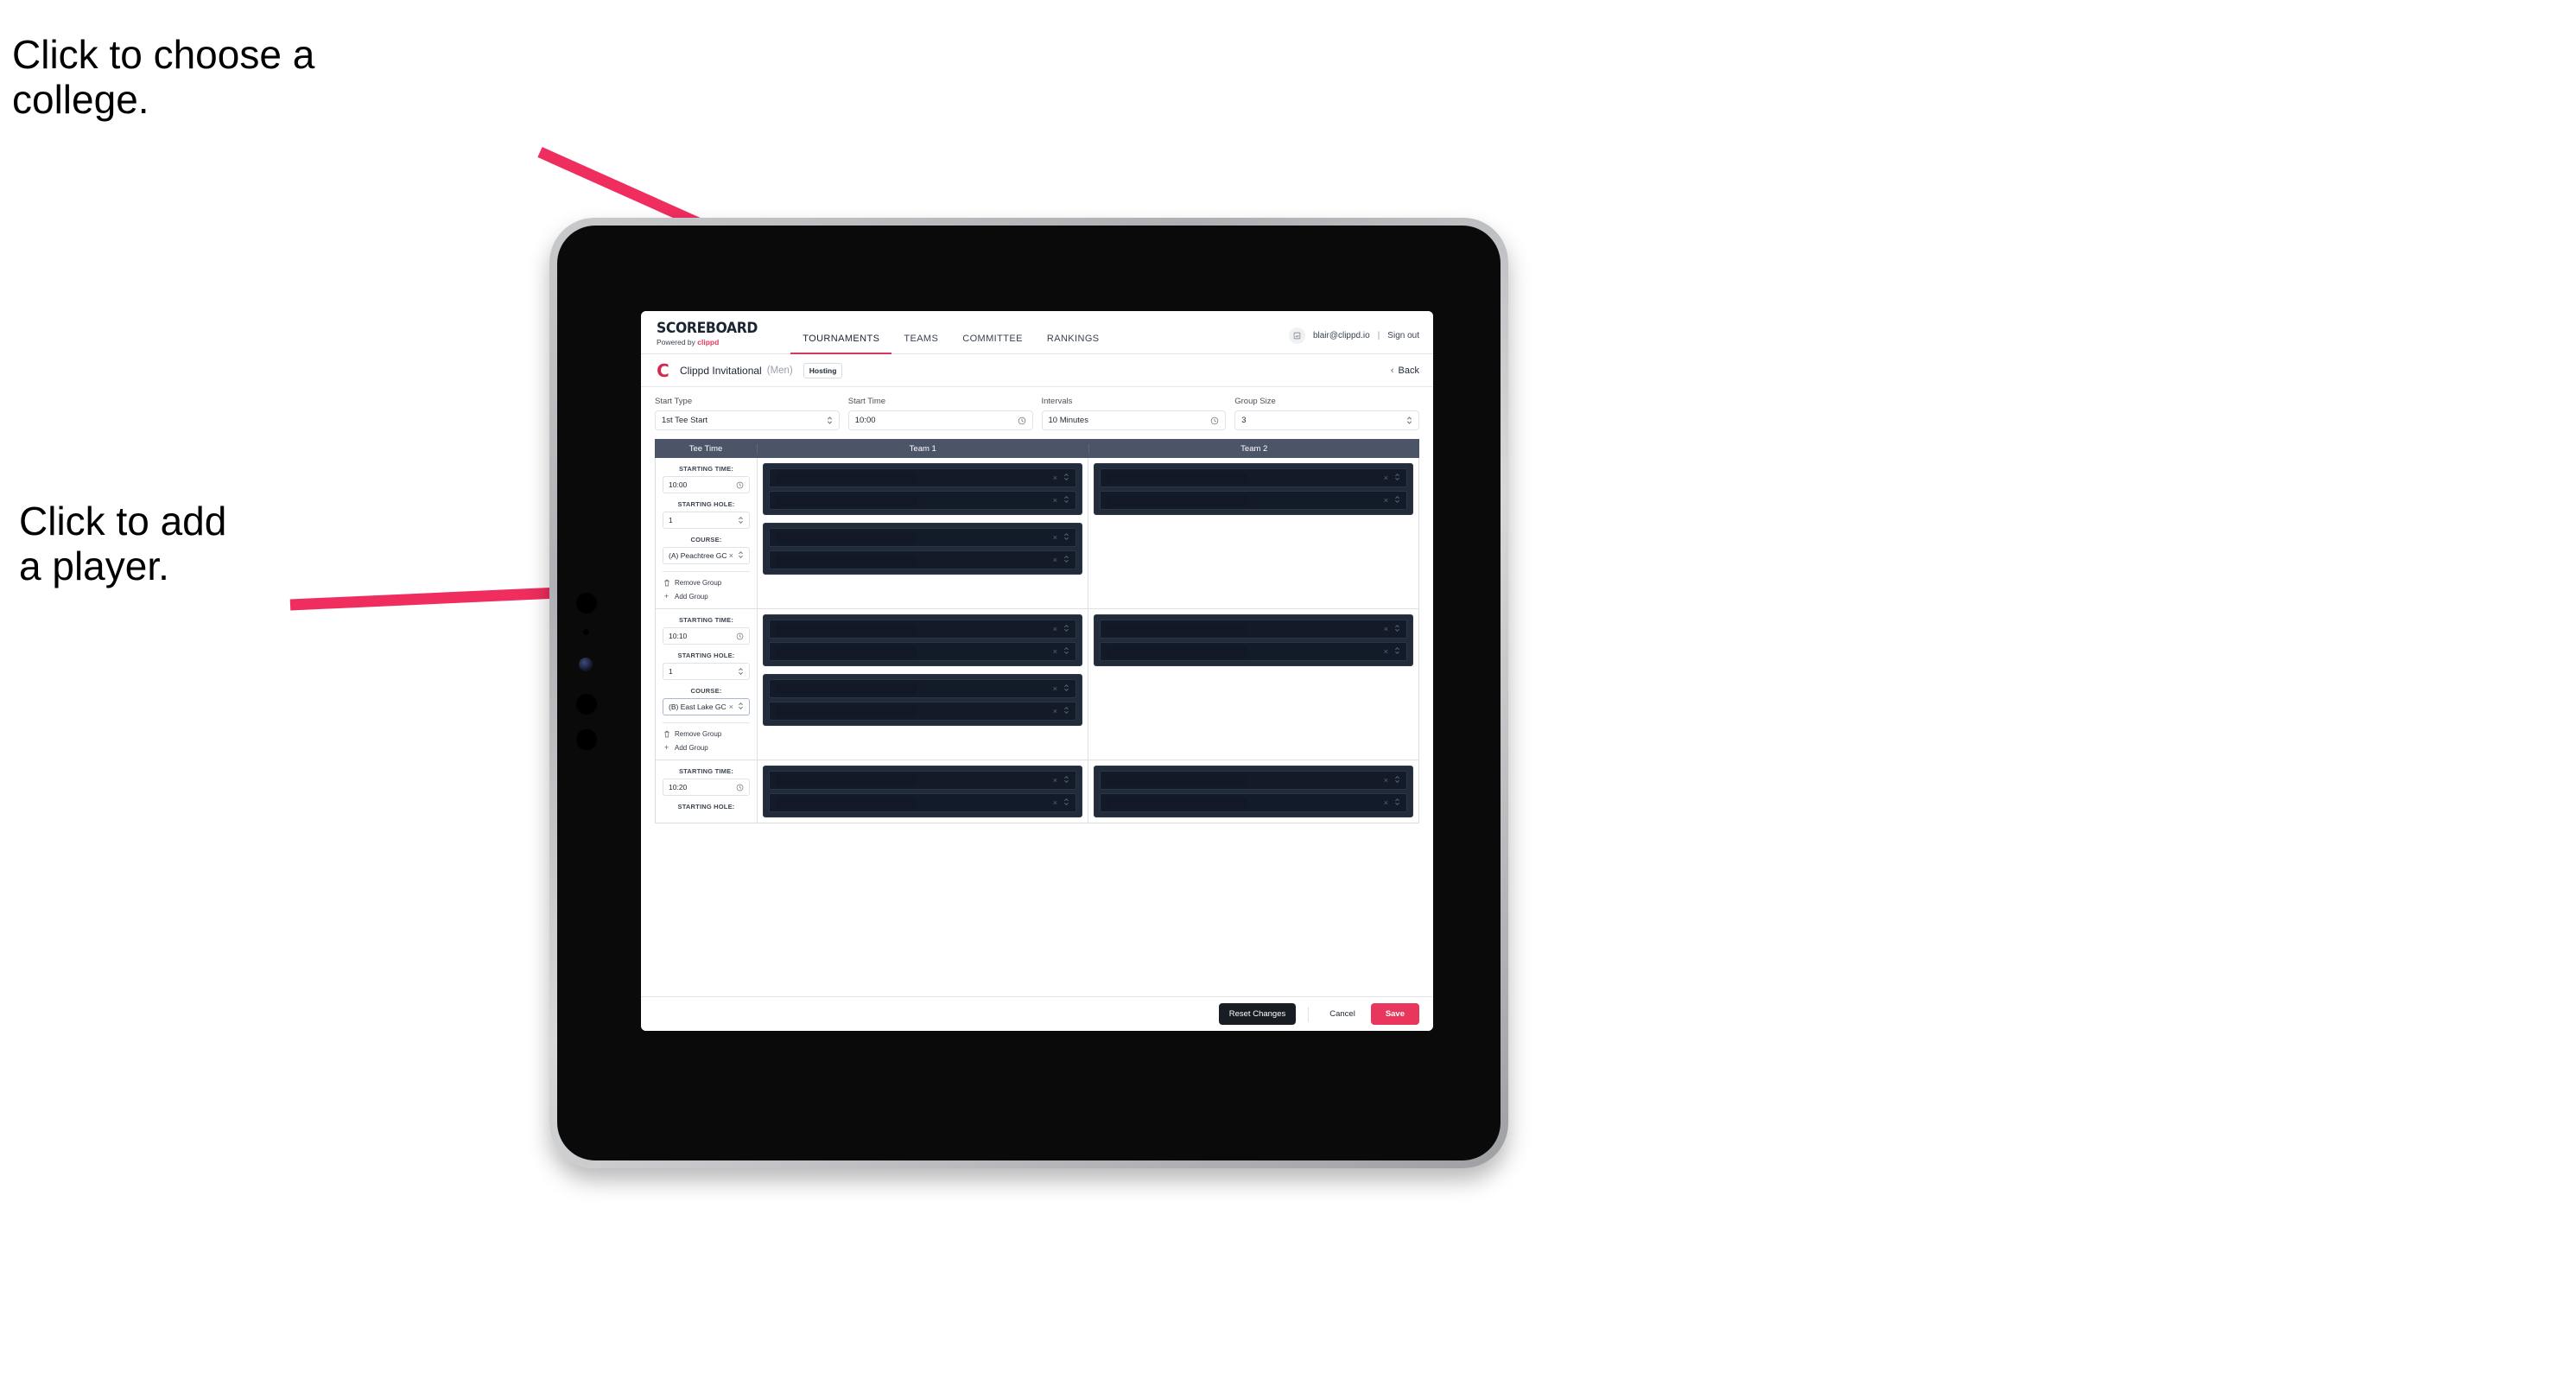  What do you see at coordinates (841, 344) in the screenshot?
I see `tab-tournaments: TOURNAMENTS` at bounding box center [841, 344].